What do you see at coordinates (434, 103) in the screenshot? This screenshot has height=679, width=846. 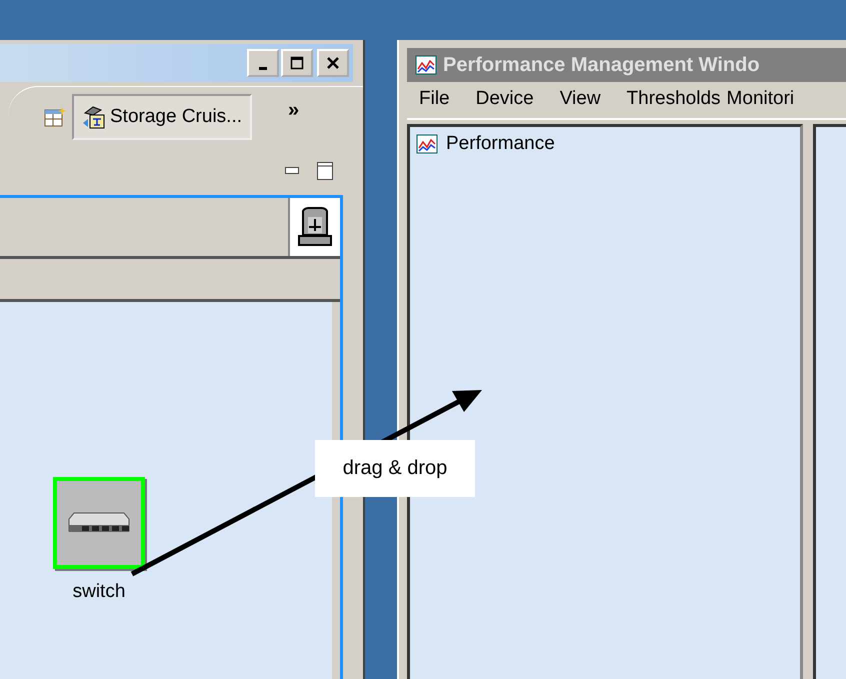 I see `menu-item: File` at bounding box center [434, 103].